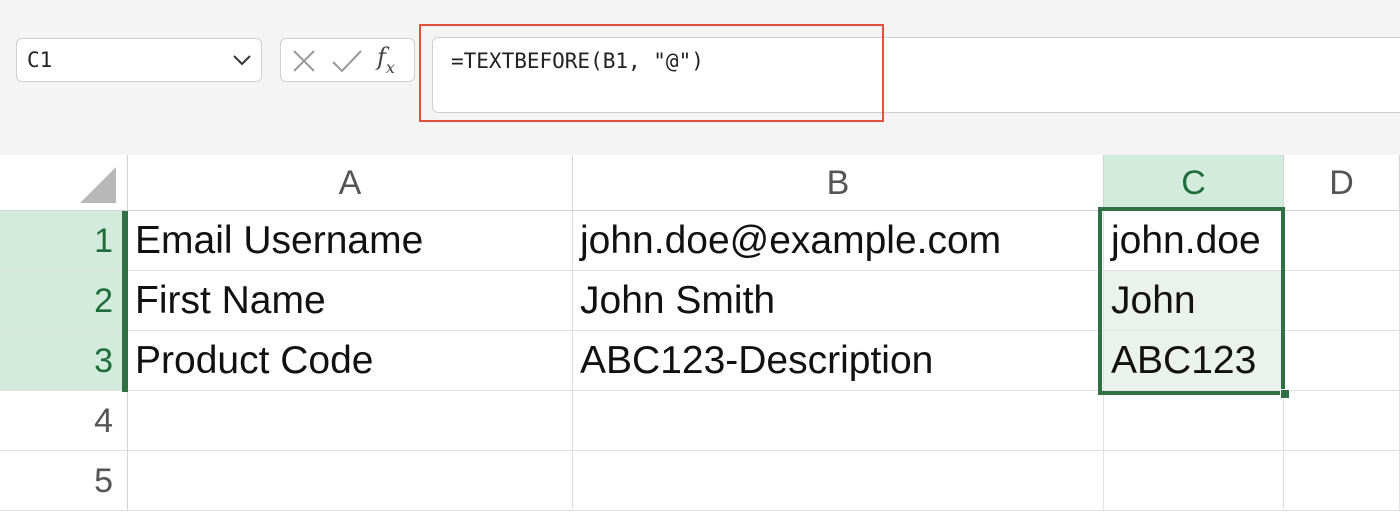  I want to click on cell-a5, so click(350, 481).